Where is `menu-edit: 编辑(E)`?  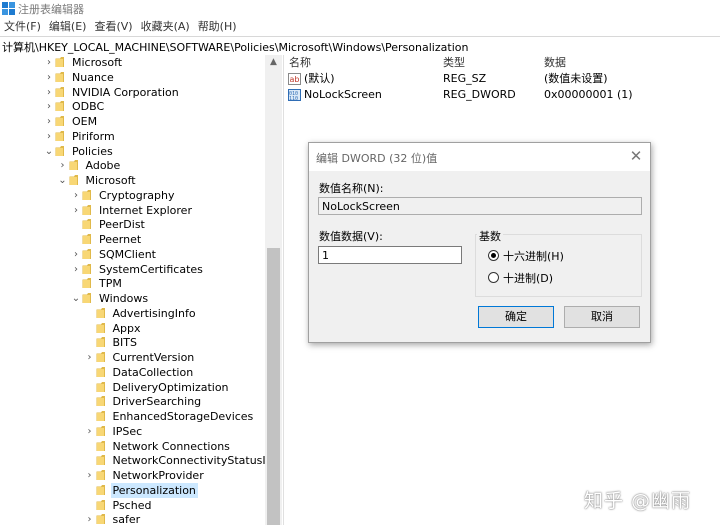 menu-edit: 编辑(E) is located at coordinates (68, 27).